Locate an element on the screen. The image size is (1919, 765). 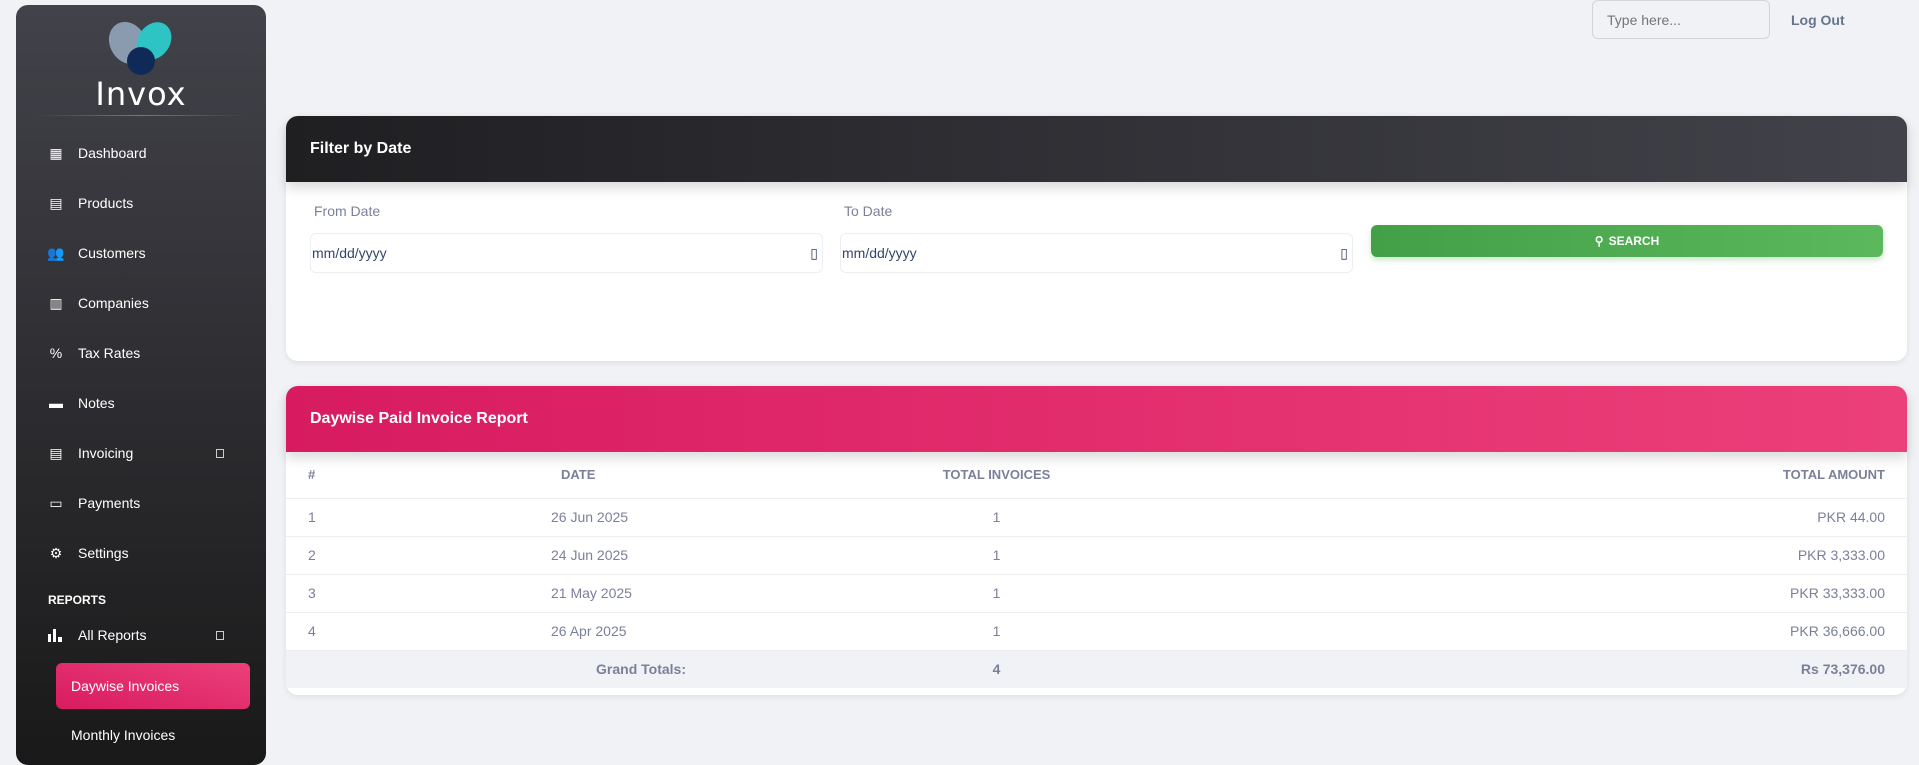
from-date-label: From Date is located at coordinates (347, 211).